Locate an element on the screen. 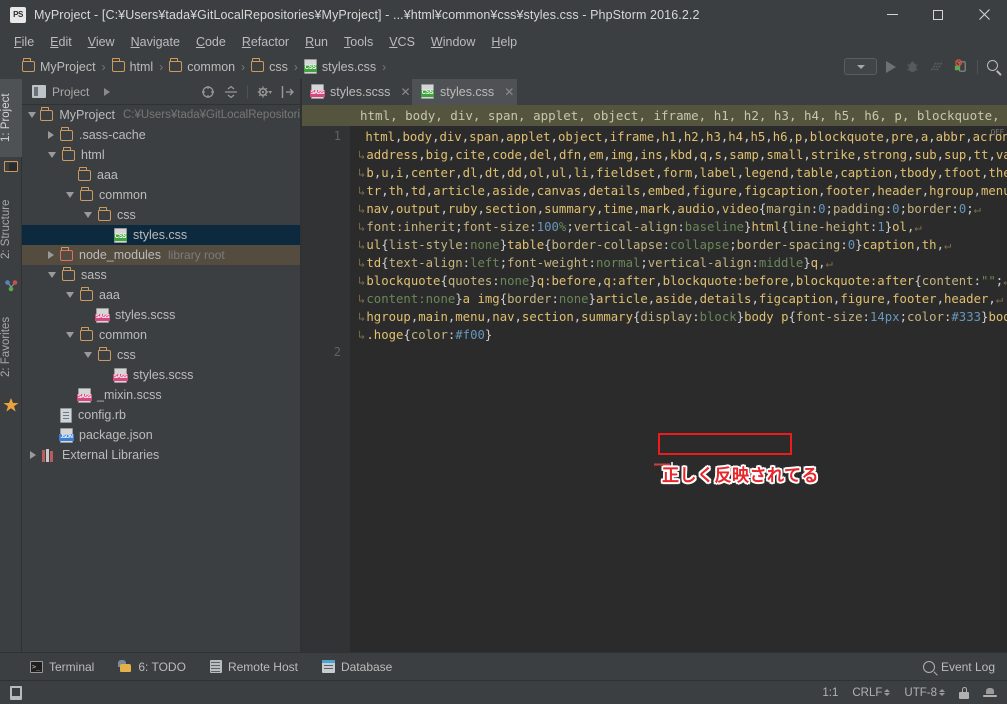  memory-indicator-icon is located at coordinates (16, 692).